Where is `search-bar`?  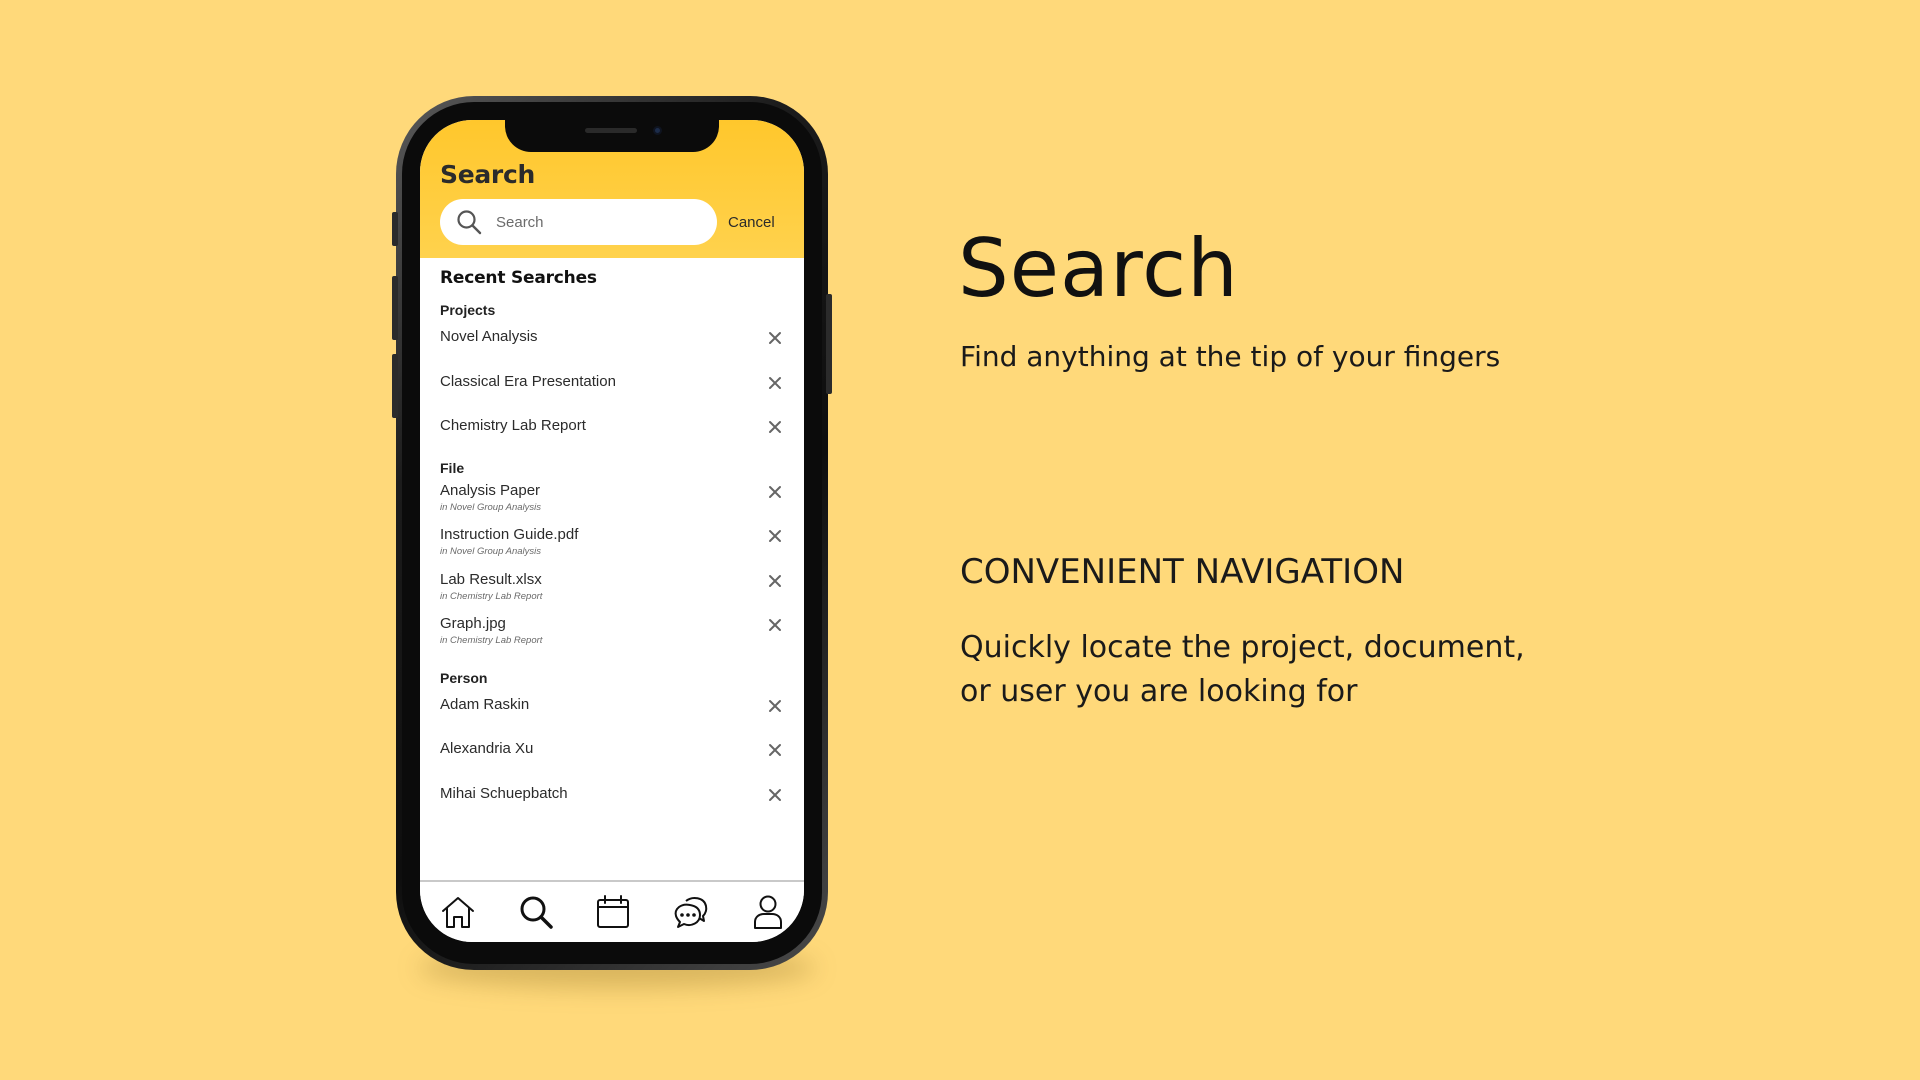 search-bar is located at coordinates (578, 222).